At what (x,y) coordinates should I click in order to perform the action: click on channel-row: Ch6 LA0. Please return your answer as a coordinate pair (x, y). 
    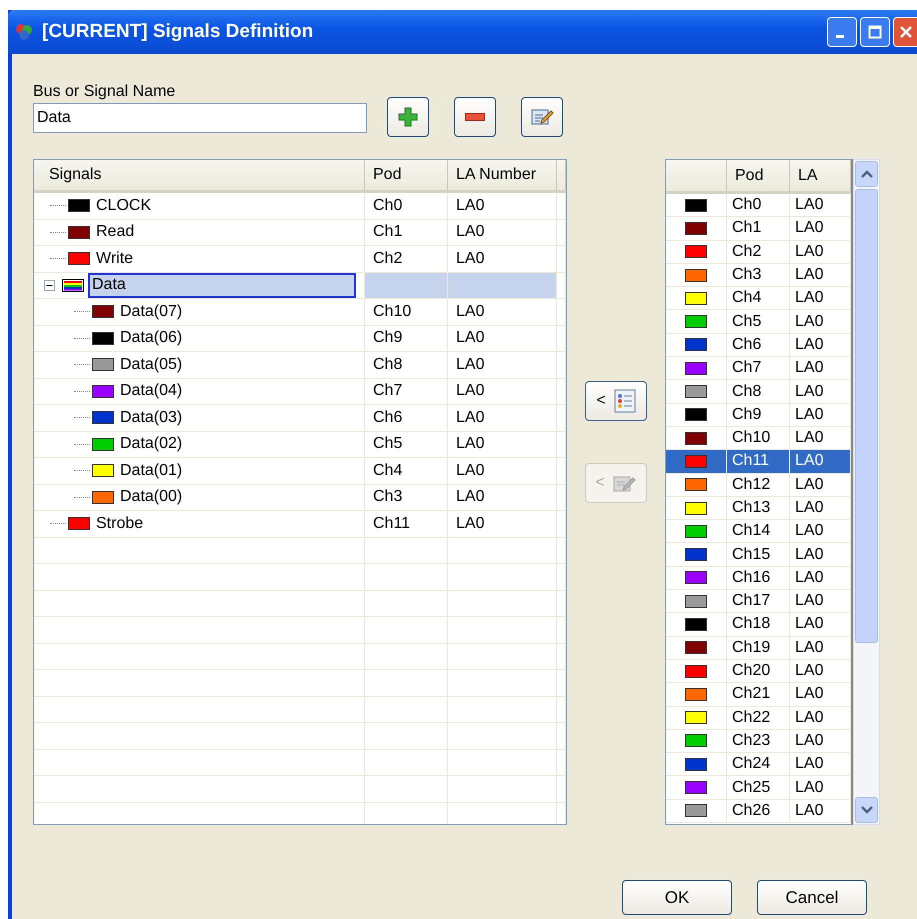
    Looking at the image, I should click on (758, 346).